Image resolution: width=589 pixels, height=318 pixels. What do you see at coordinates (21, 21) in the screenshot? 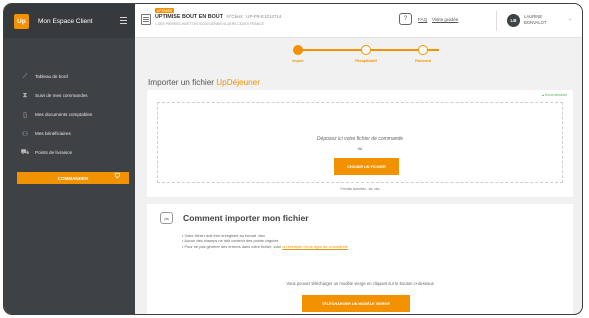
I see `up-logo: Up` at bounding box center [21, 21].